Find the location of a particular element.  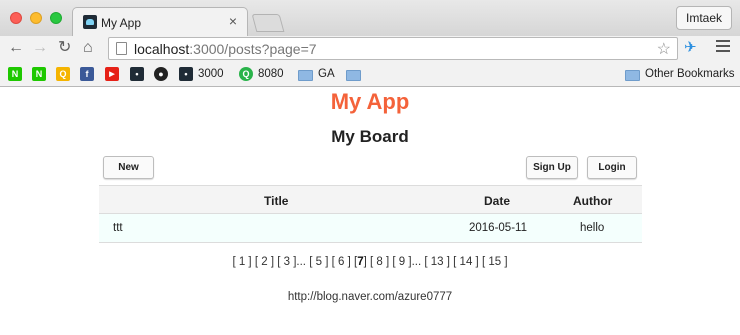

page-link-6: [ 6 ] is located at coordinates (341, 262).